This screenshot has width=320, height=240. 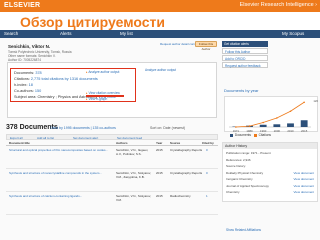 What do you see at coordinates (245, 58) in the screenshot?
I see `add-orcid-link: Add to ORCID` at bounding box center [245, 58].